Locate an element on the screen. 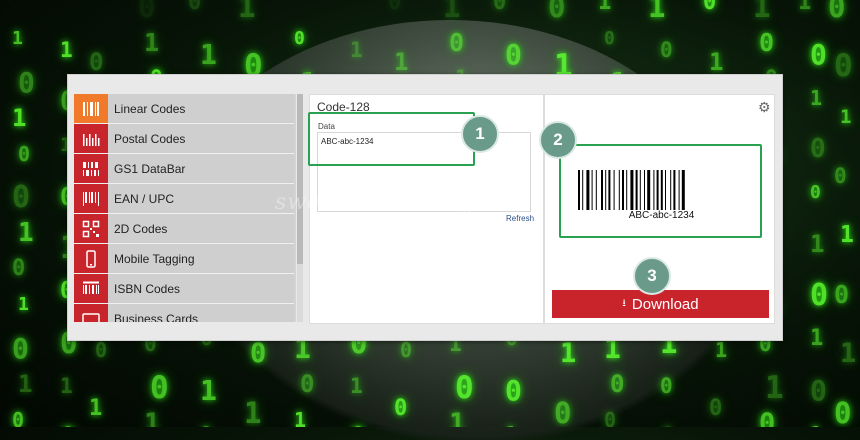 The width and height of the screenshot is (860, 440). linear-barcode-icon is located at coordinates (91, 108).